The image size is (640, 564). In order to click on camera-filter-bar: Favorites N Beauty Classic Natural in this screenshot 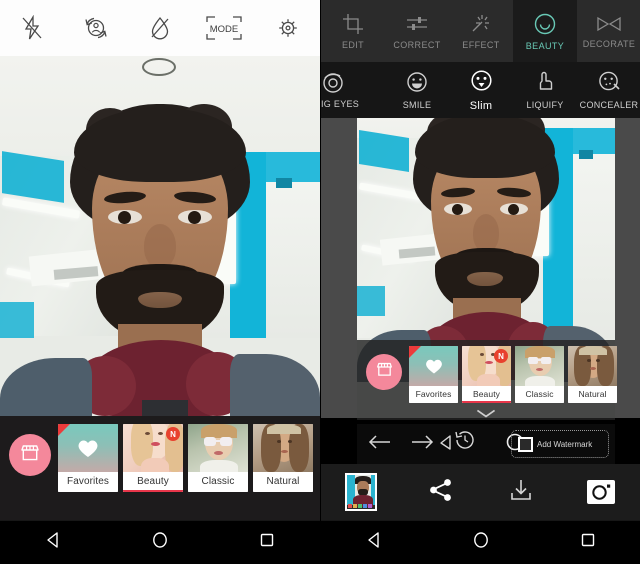, I will do `click(160, 468)`.